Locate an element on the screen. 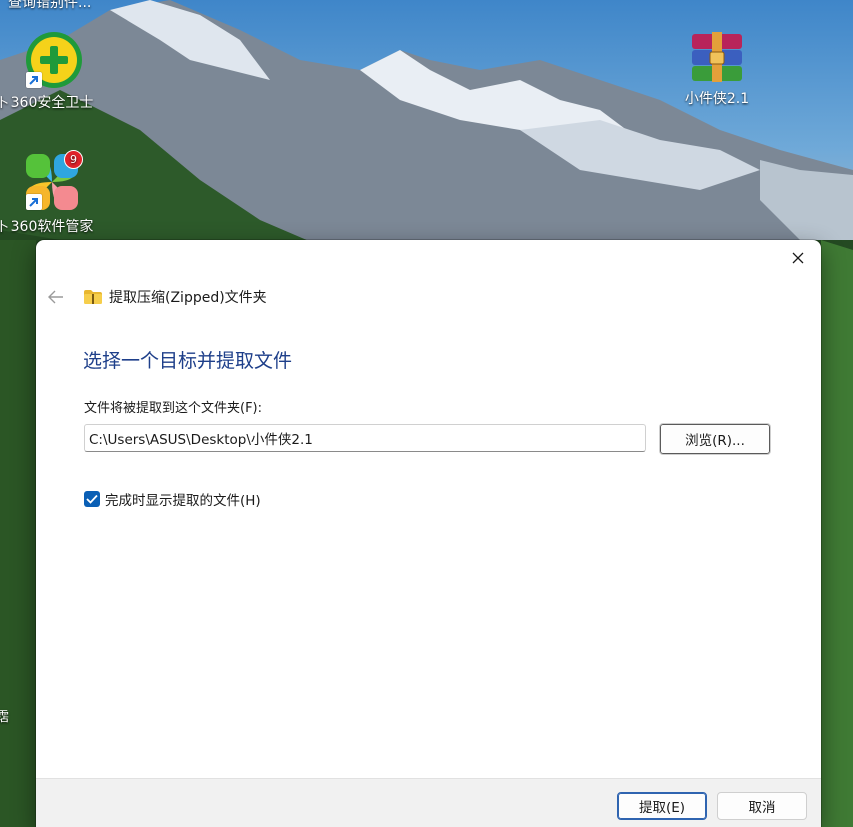  dialog-title: 提取压缩(Zipped)文件夹 is located at coordinates (188, 298).